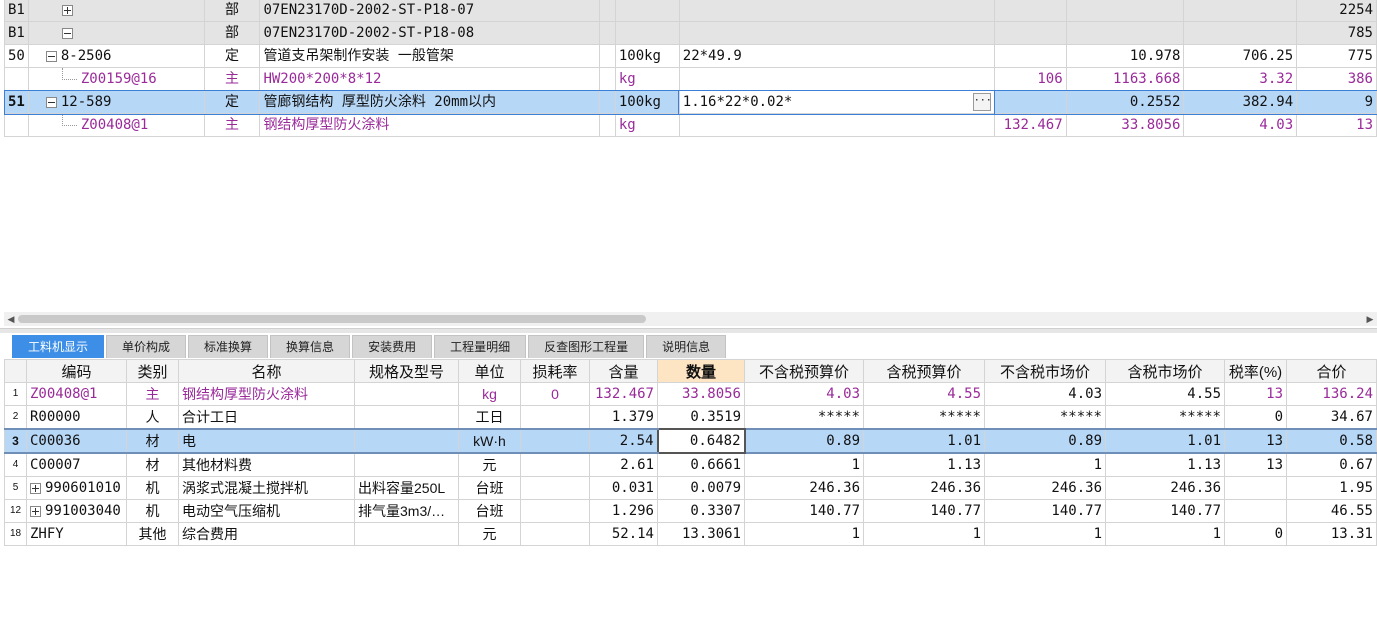 This screenshot has height=640, width=1377. Describe the element at coordinates (701, 534) in the screenshot. I see `quantity: 13.3061` at that location.